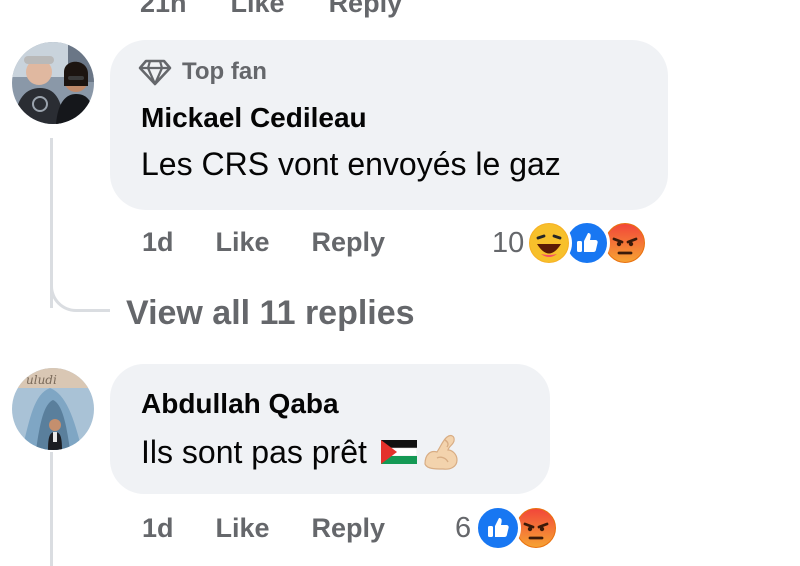  I want to click on comment-text-row: Ils sont pas prêt, so click(301, 452).